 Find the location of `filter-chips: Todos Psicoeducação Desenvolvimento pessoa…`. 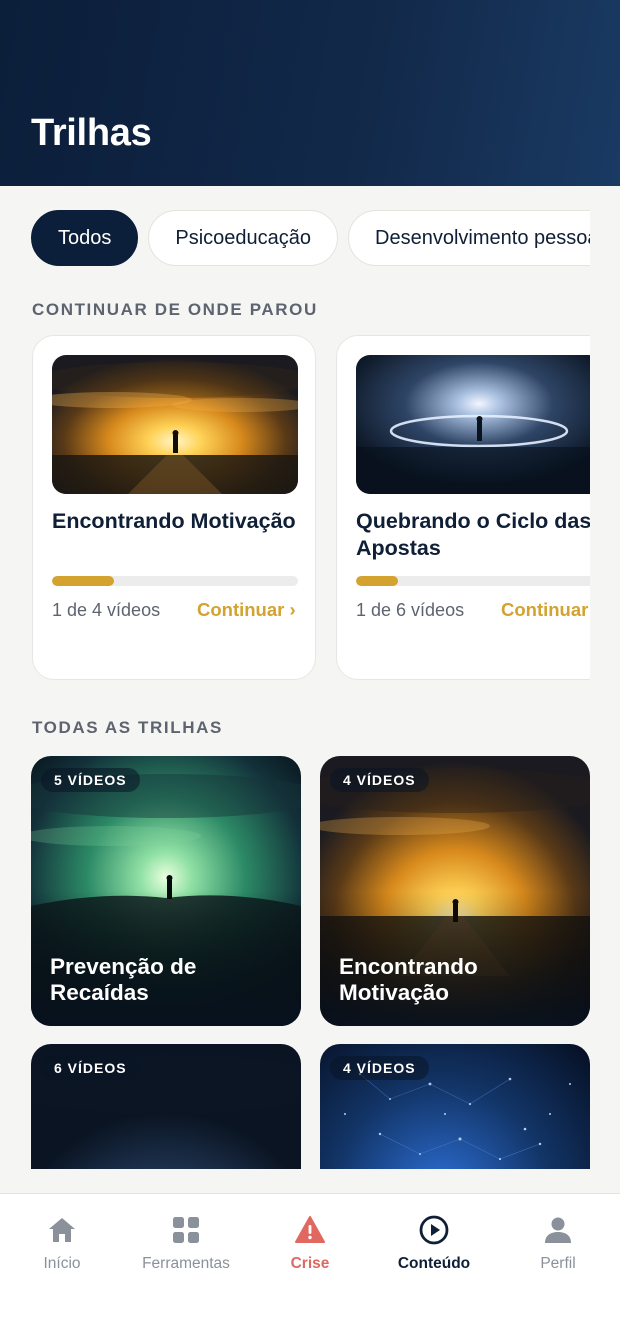

filter-chips: Todos Psicoeducação Desenvolvimento pessoa… is located at coordinates (310, 238).